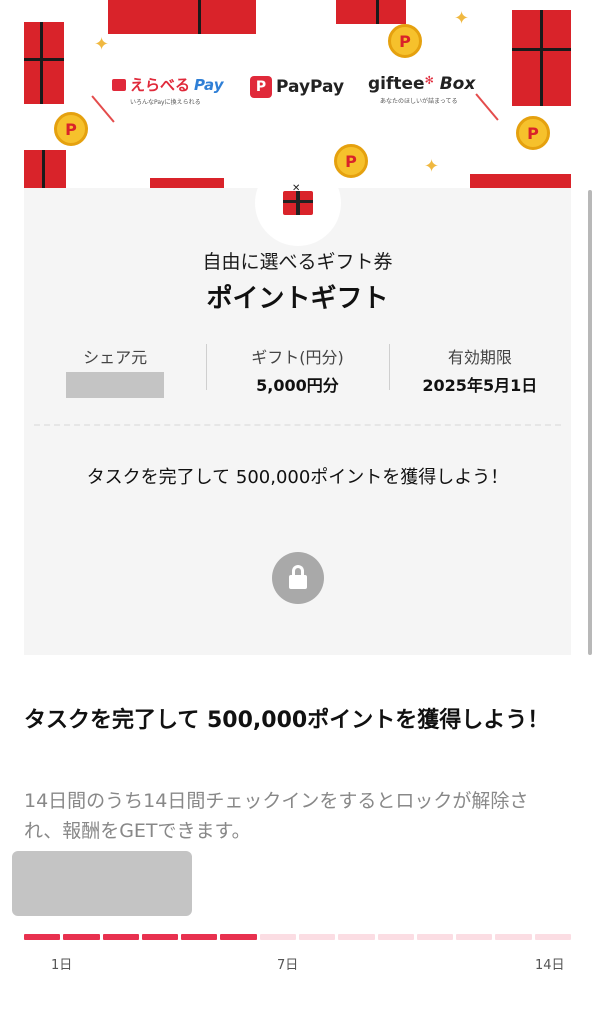 The image size is (595, 1024). I want to click on masked-action-button, so click(102, 883).